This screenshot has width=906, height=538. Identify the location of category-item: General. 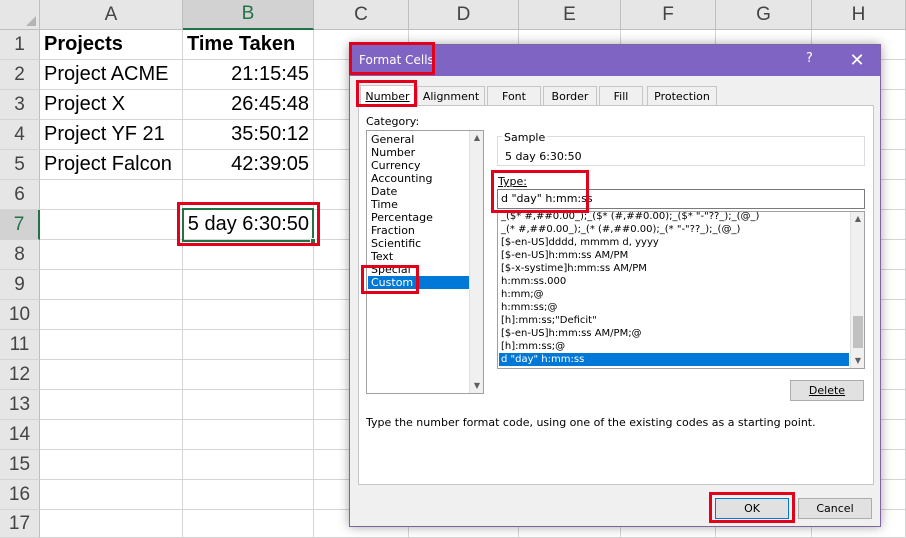
(419, 139).